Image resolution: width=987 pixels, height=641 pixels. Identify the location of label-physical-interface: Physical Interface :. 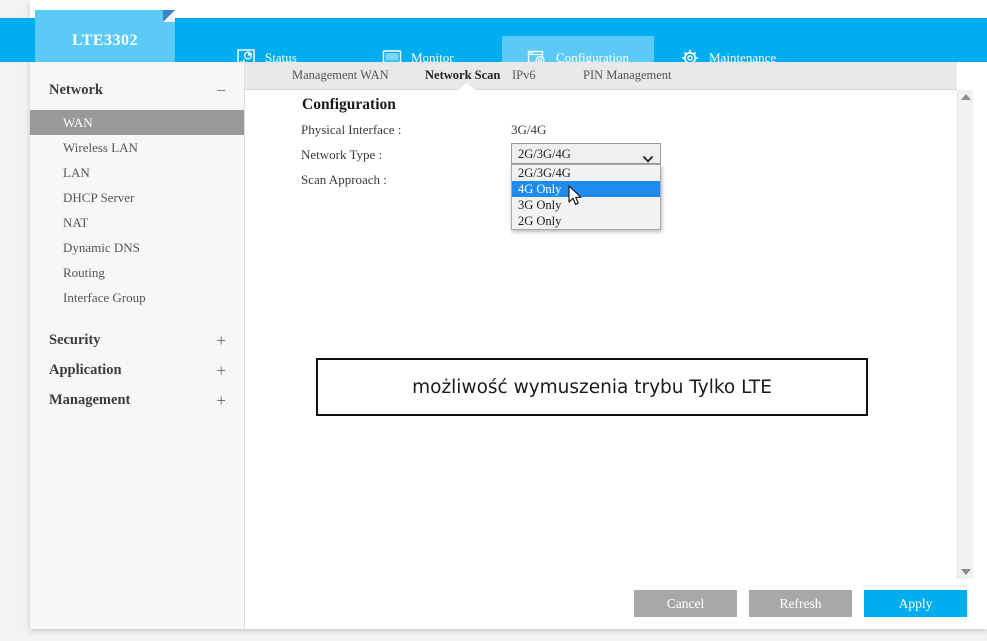
(351, 129).